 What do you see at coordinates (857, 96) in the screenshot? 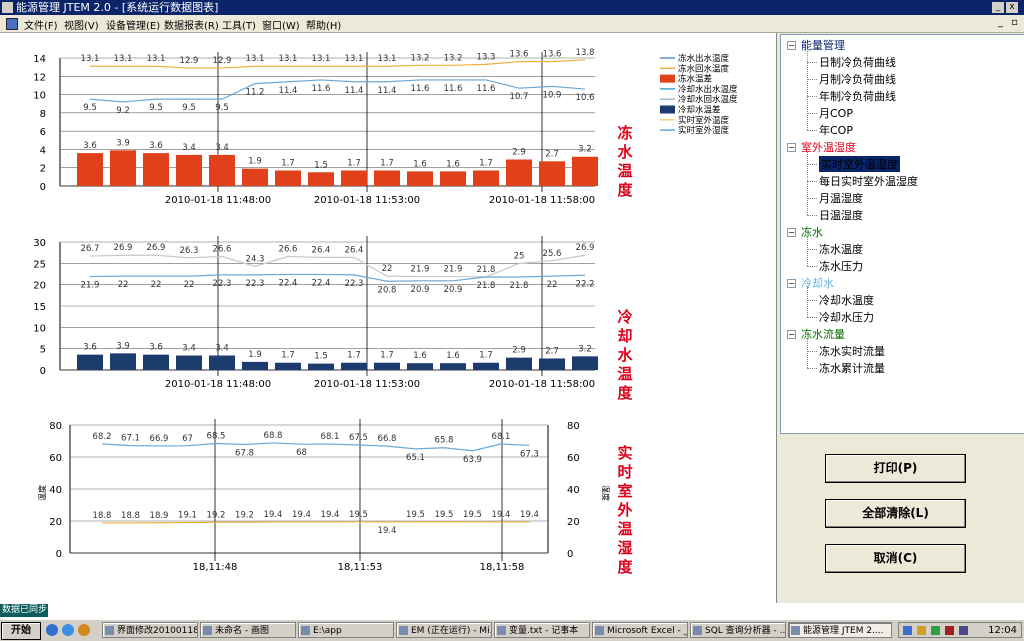
I see `tree-item: 年制冷负荷曲线` at bounding box center [857, 96].